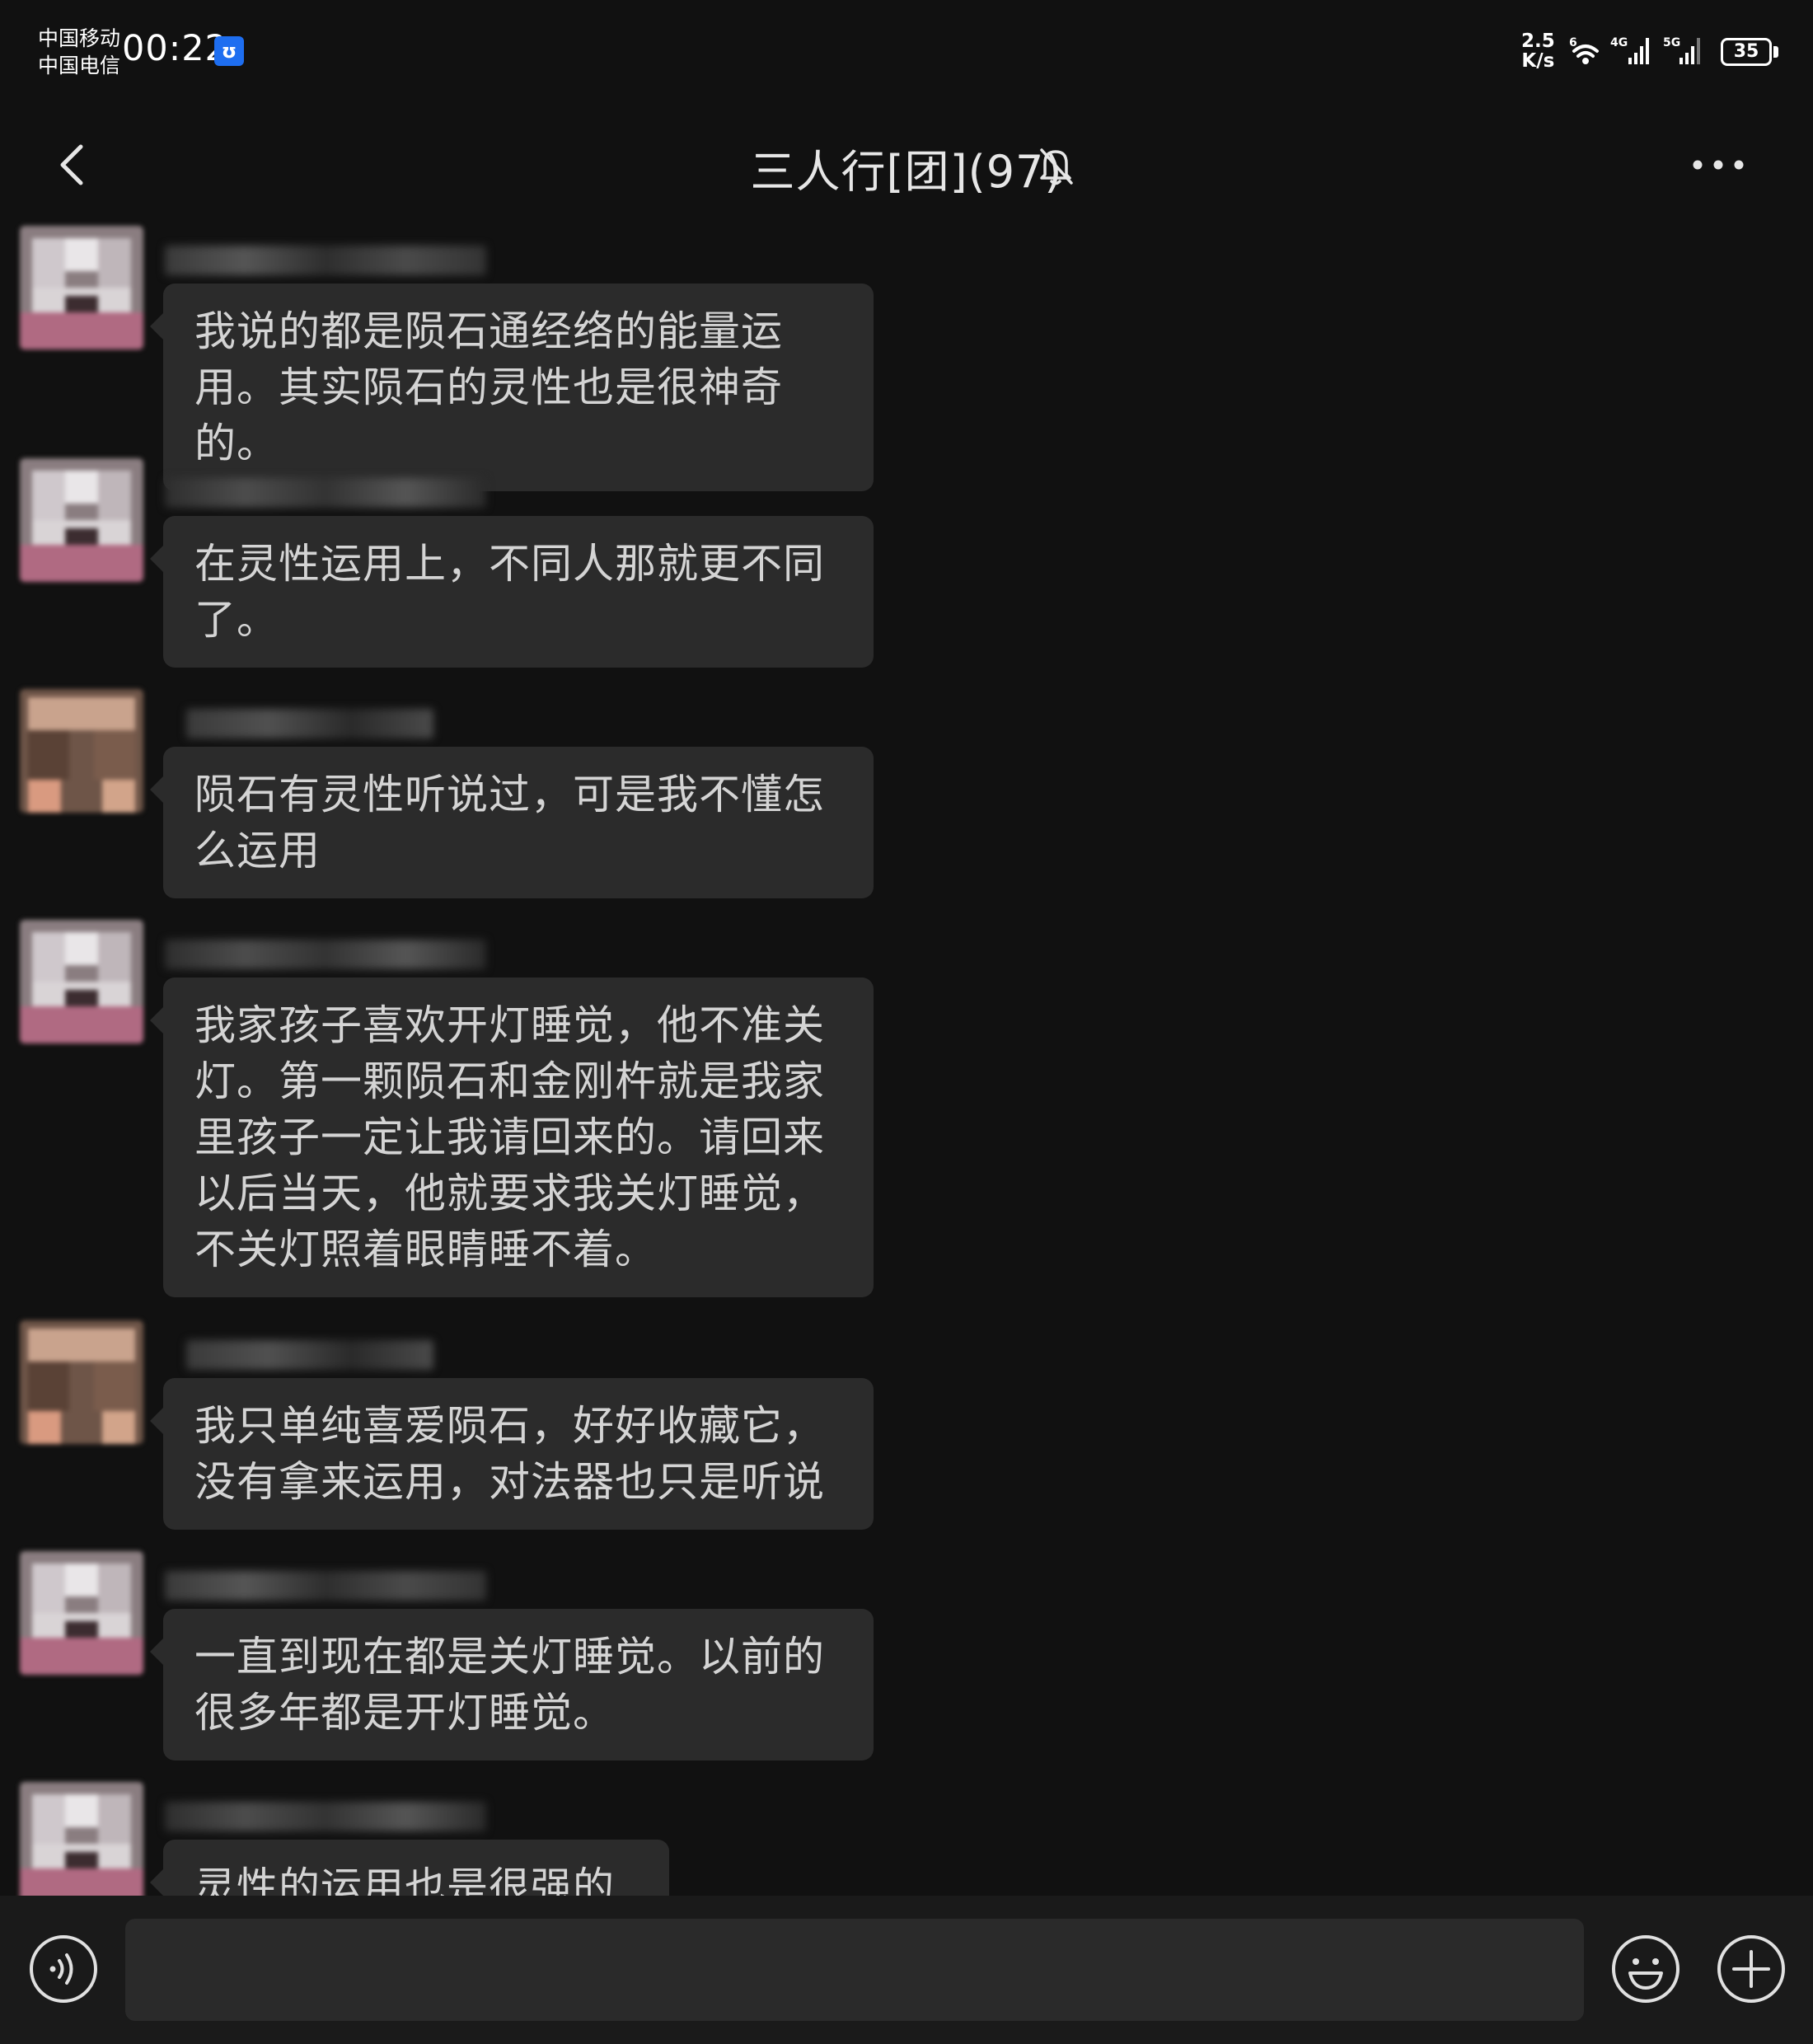 Image resolution: width=1813 pixels, height=2044 pixels. I want to click on input-bar, so click(906, 1970).